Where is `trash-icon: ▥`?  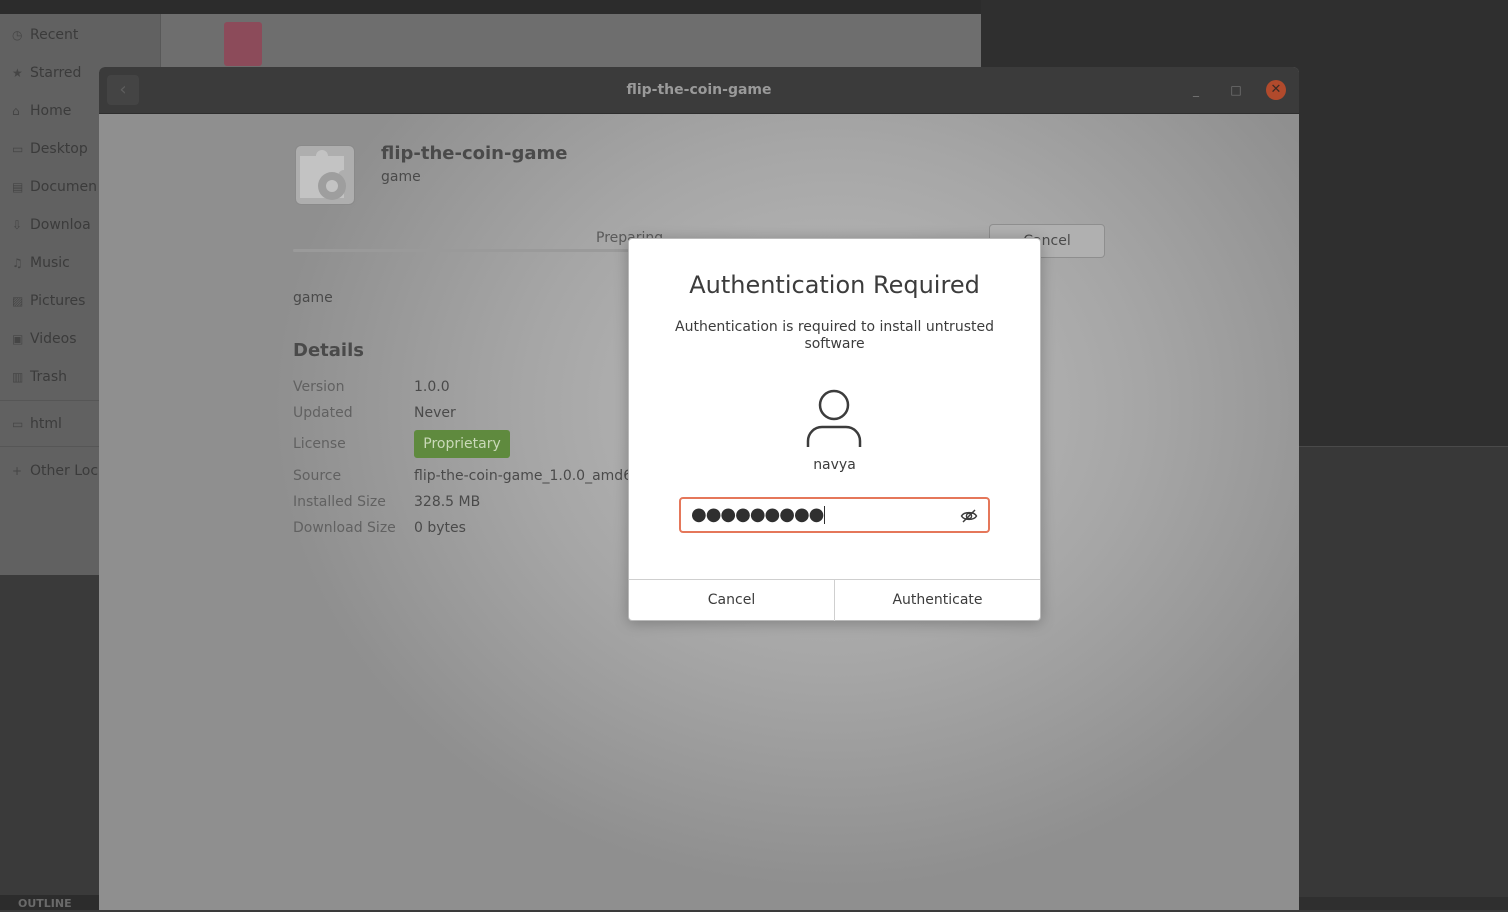
trash-icon: ▥ is located at coordinates (18, 377).